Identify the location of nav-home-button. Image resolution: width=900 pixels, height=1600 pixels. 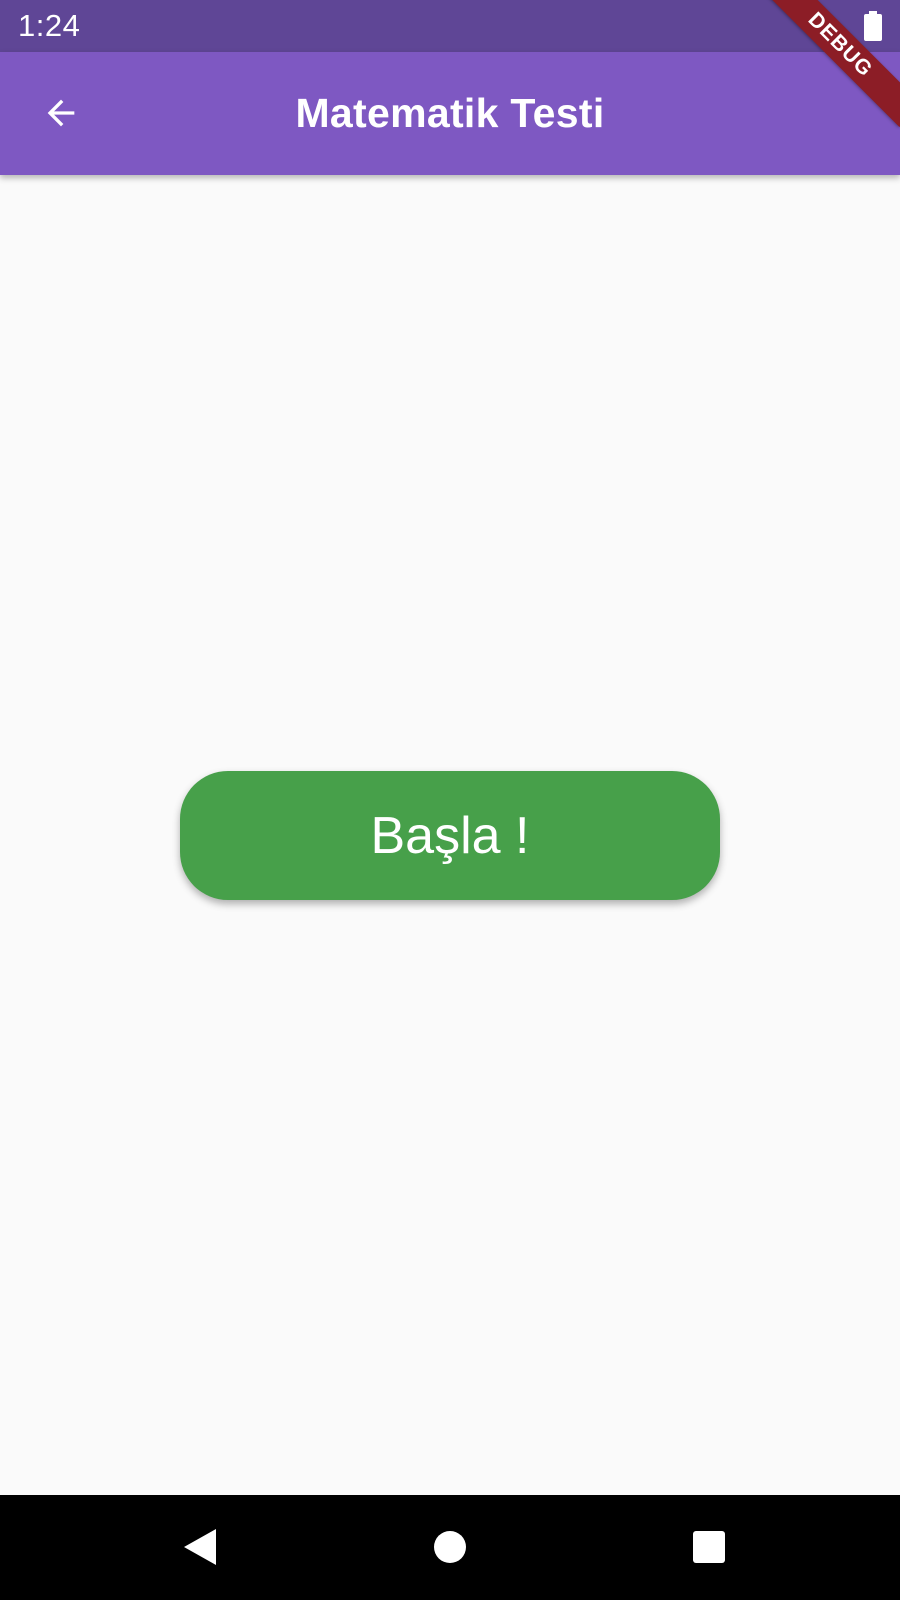
(450, 1547).